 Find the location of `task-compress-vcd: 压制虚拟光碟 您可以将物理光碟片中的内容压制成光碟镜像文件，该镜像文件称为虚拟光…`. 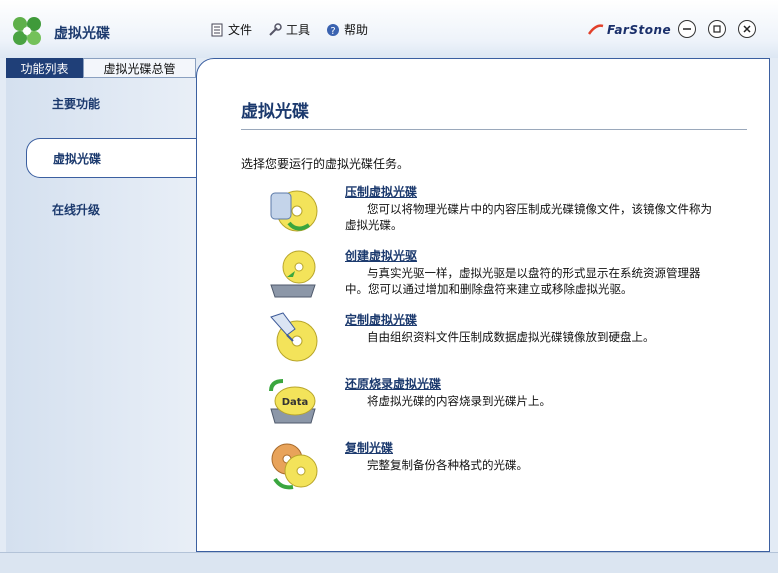

task-compress-vcd: 压制虚拟光碟 您可以将物理光碟片中的内容压制成光碟镜像文件，该镜像文件称为虚拟光… is located at coordinates (502, 214).